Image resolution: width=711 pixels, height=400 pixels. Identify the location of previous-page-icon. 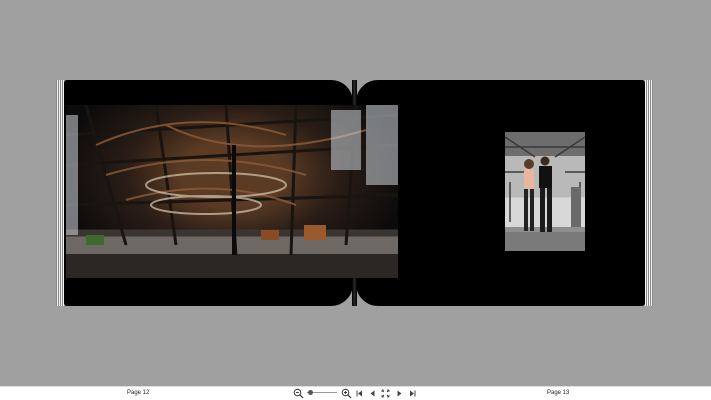
(372, 393).